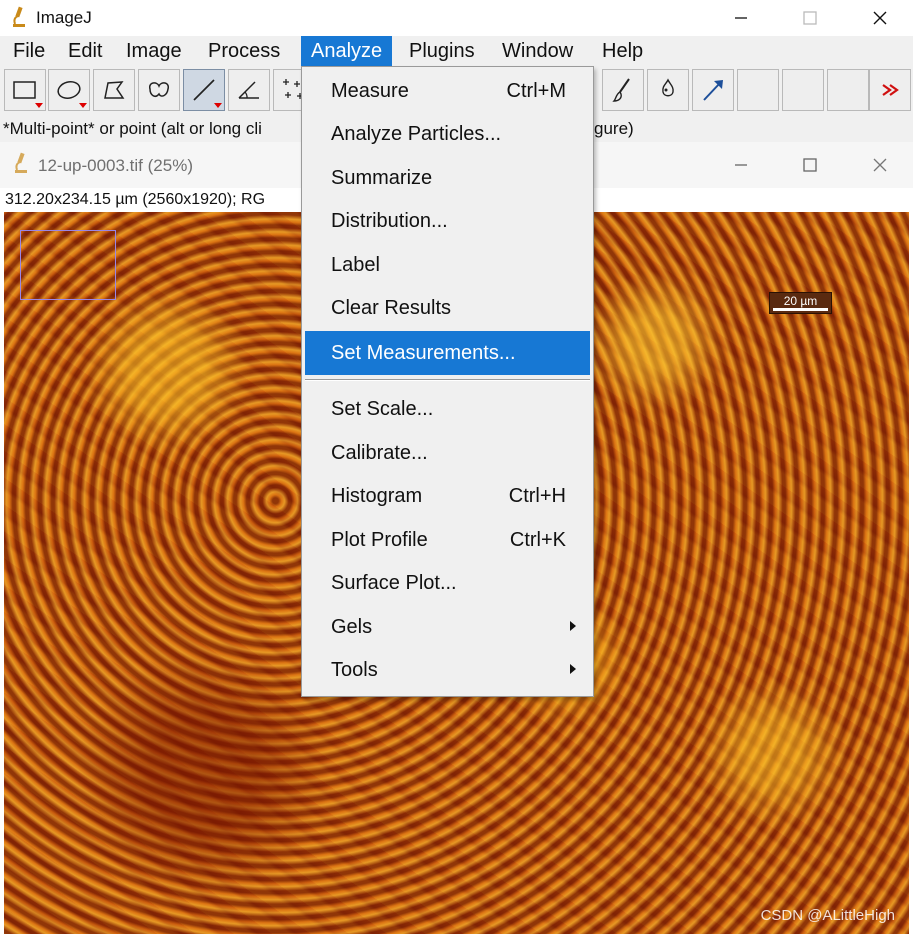 This screenshot has width=913, height=937. What do you see at coordinates (244, 51) in the screenshot?
I see `menu-process: Process` at bounding box center [244, 51].